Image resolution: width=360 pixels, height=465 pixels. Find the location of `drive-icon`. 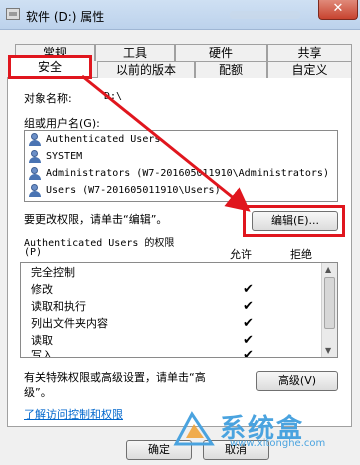

drive-icon is located at coordinates (13, 14).